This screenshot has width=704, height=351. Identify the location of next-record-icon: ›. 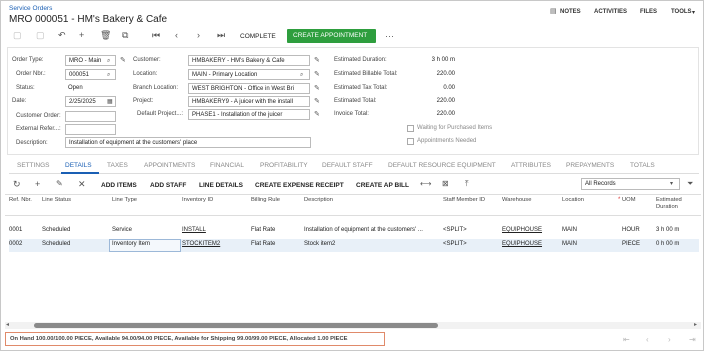
(198, 35).